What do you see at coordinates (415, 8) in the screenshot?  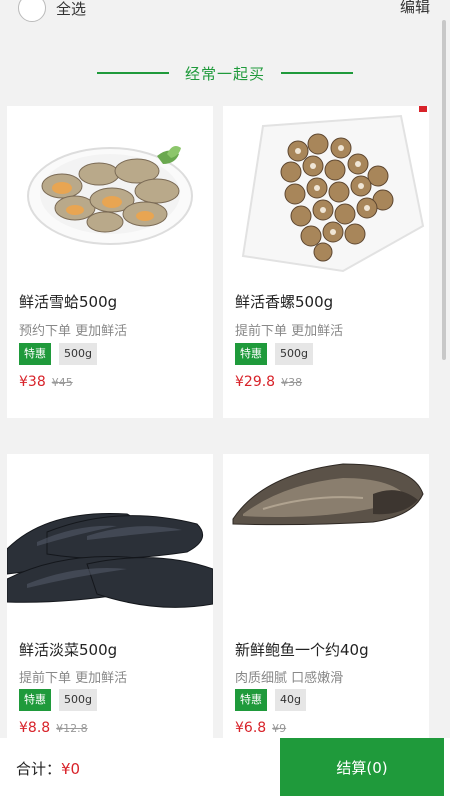 I see `edit-button: 编辑` at bounding box center [415, 8].